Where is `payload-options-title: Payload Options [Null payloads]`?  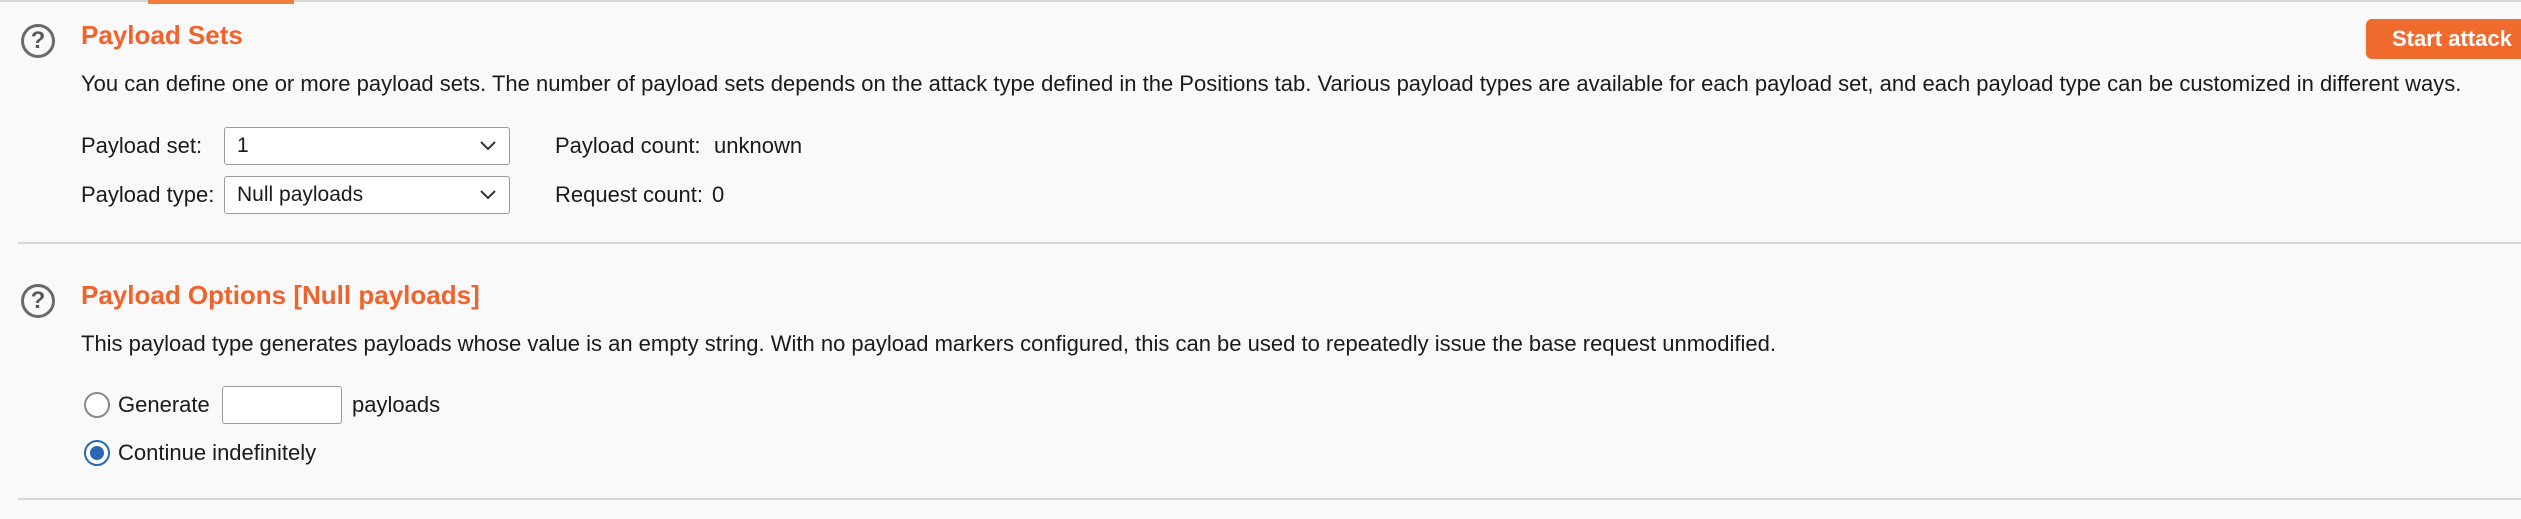 payload-options-title: Payload Options [Null payloads] is located at coordinates (280, 295).